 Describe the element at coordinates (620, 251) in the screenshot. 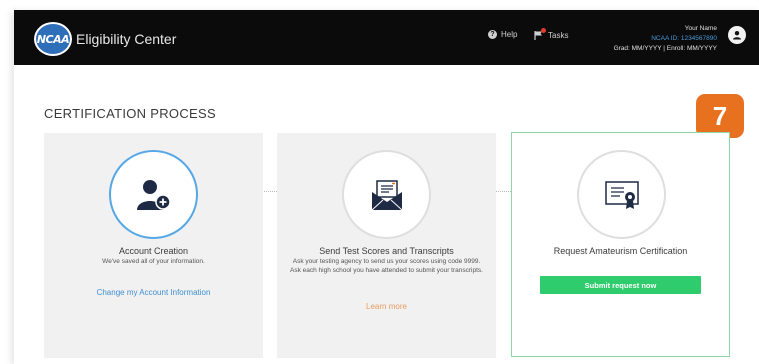

I see `step-title: Request Amateurism Certification` at that location.